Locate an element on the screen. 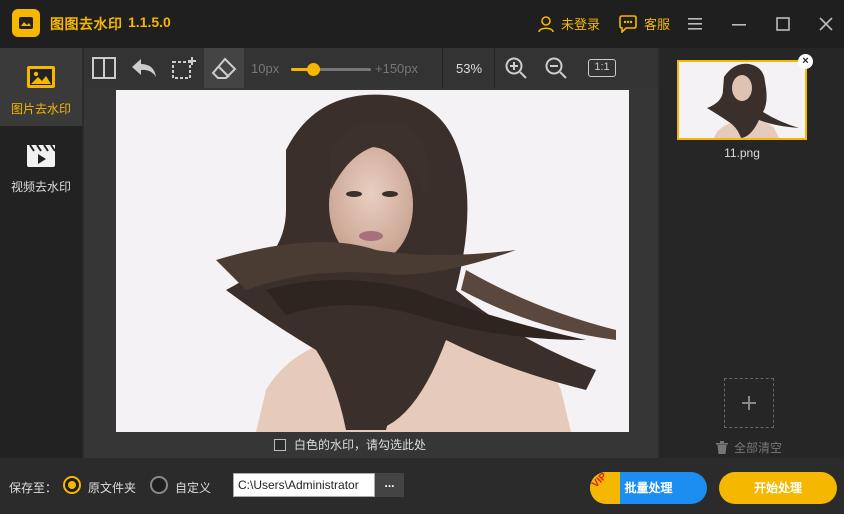 Image resolution: width=844 pixels, height=514 pixels. select-rect-button is located at coordinates (184, 68).